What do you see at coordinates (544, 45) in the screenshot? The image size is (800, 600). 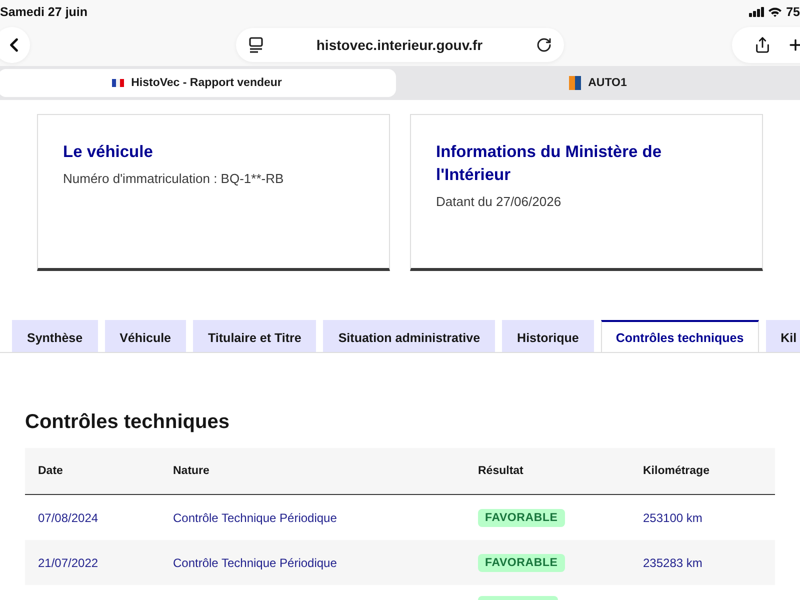 I see `reload-icon` at bounding box center [544, 45].